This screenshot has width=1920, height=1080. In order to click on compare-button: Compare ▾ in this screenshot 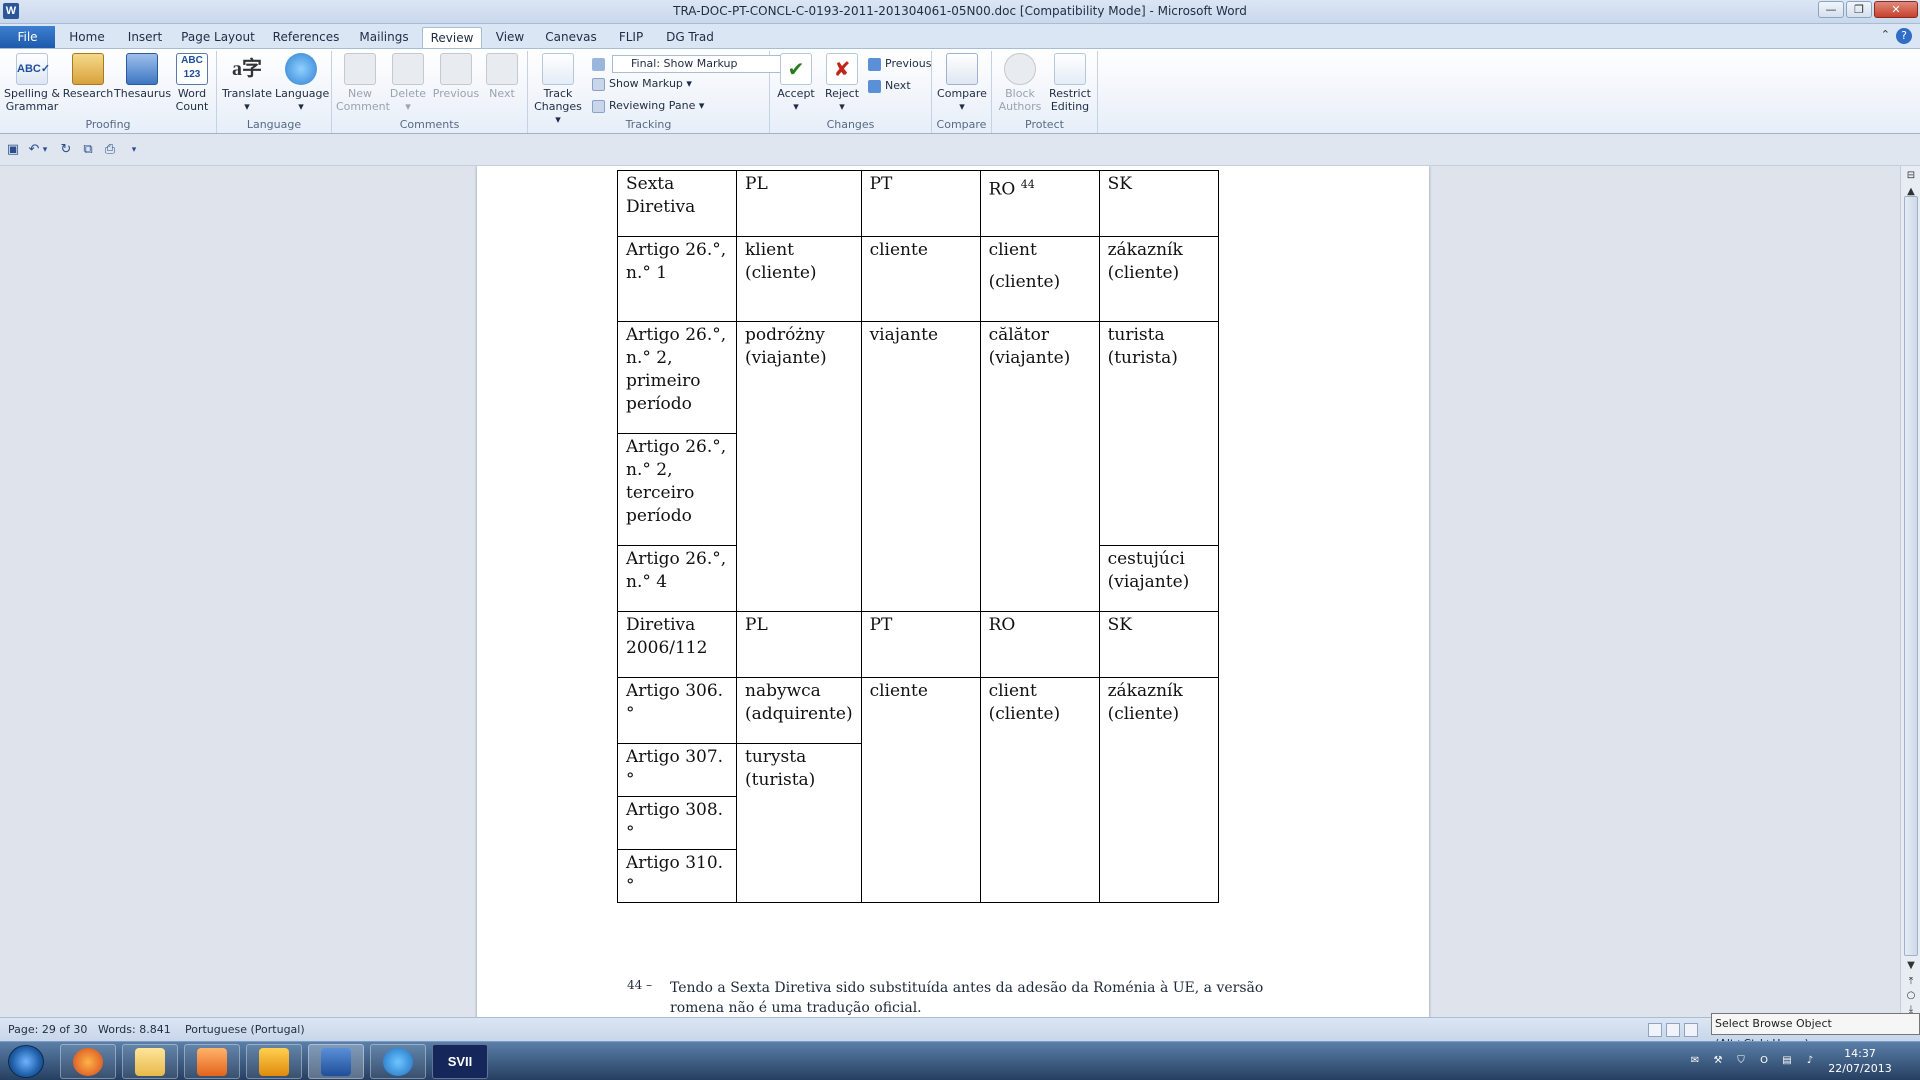, I will do `click(962, 83)`.